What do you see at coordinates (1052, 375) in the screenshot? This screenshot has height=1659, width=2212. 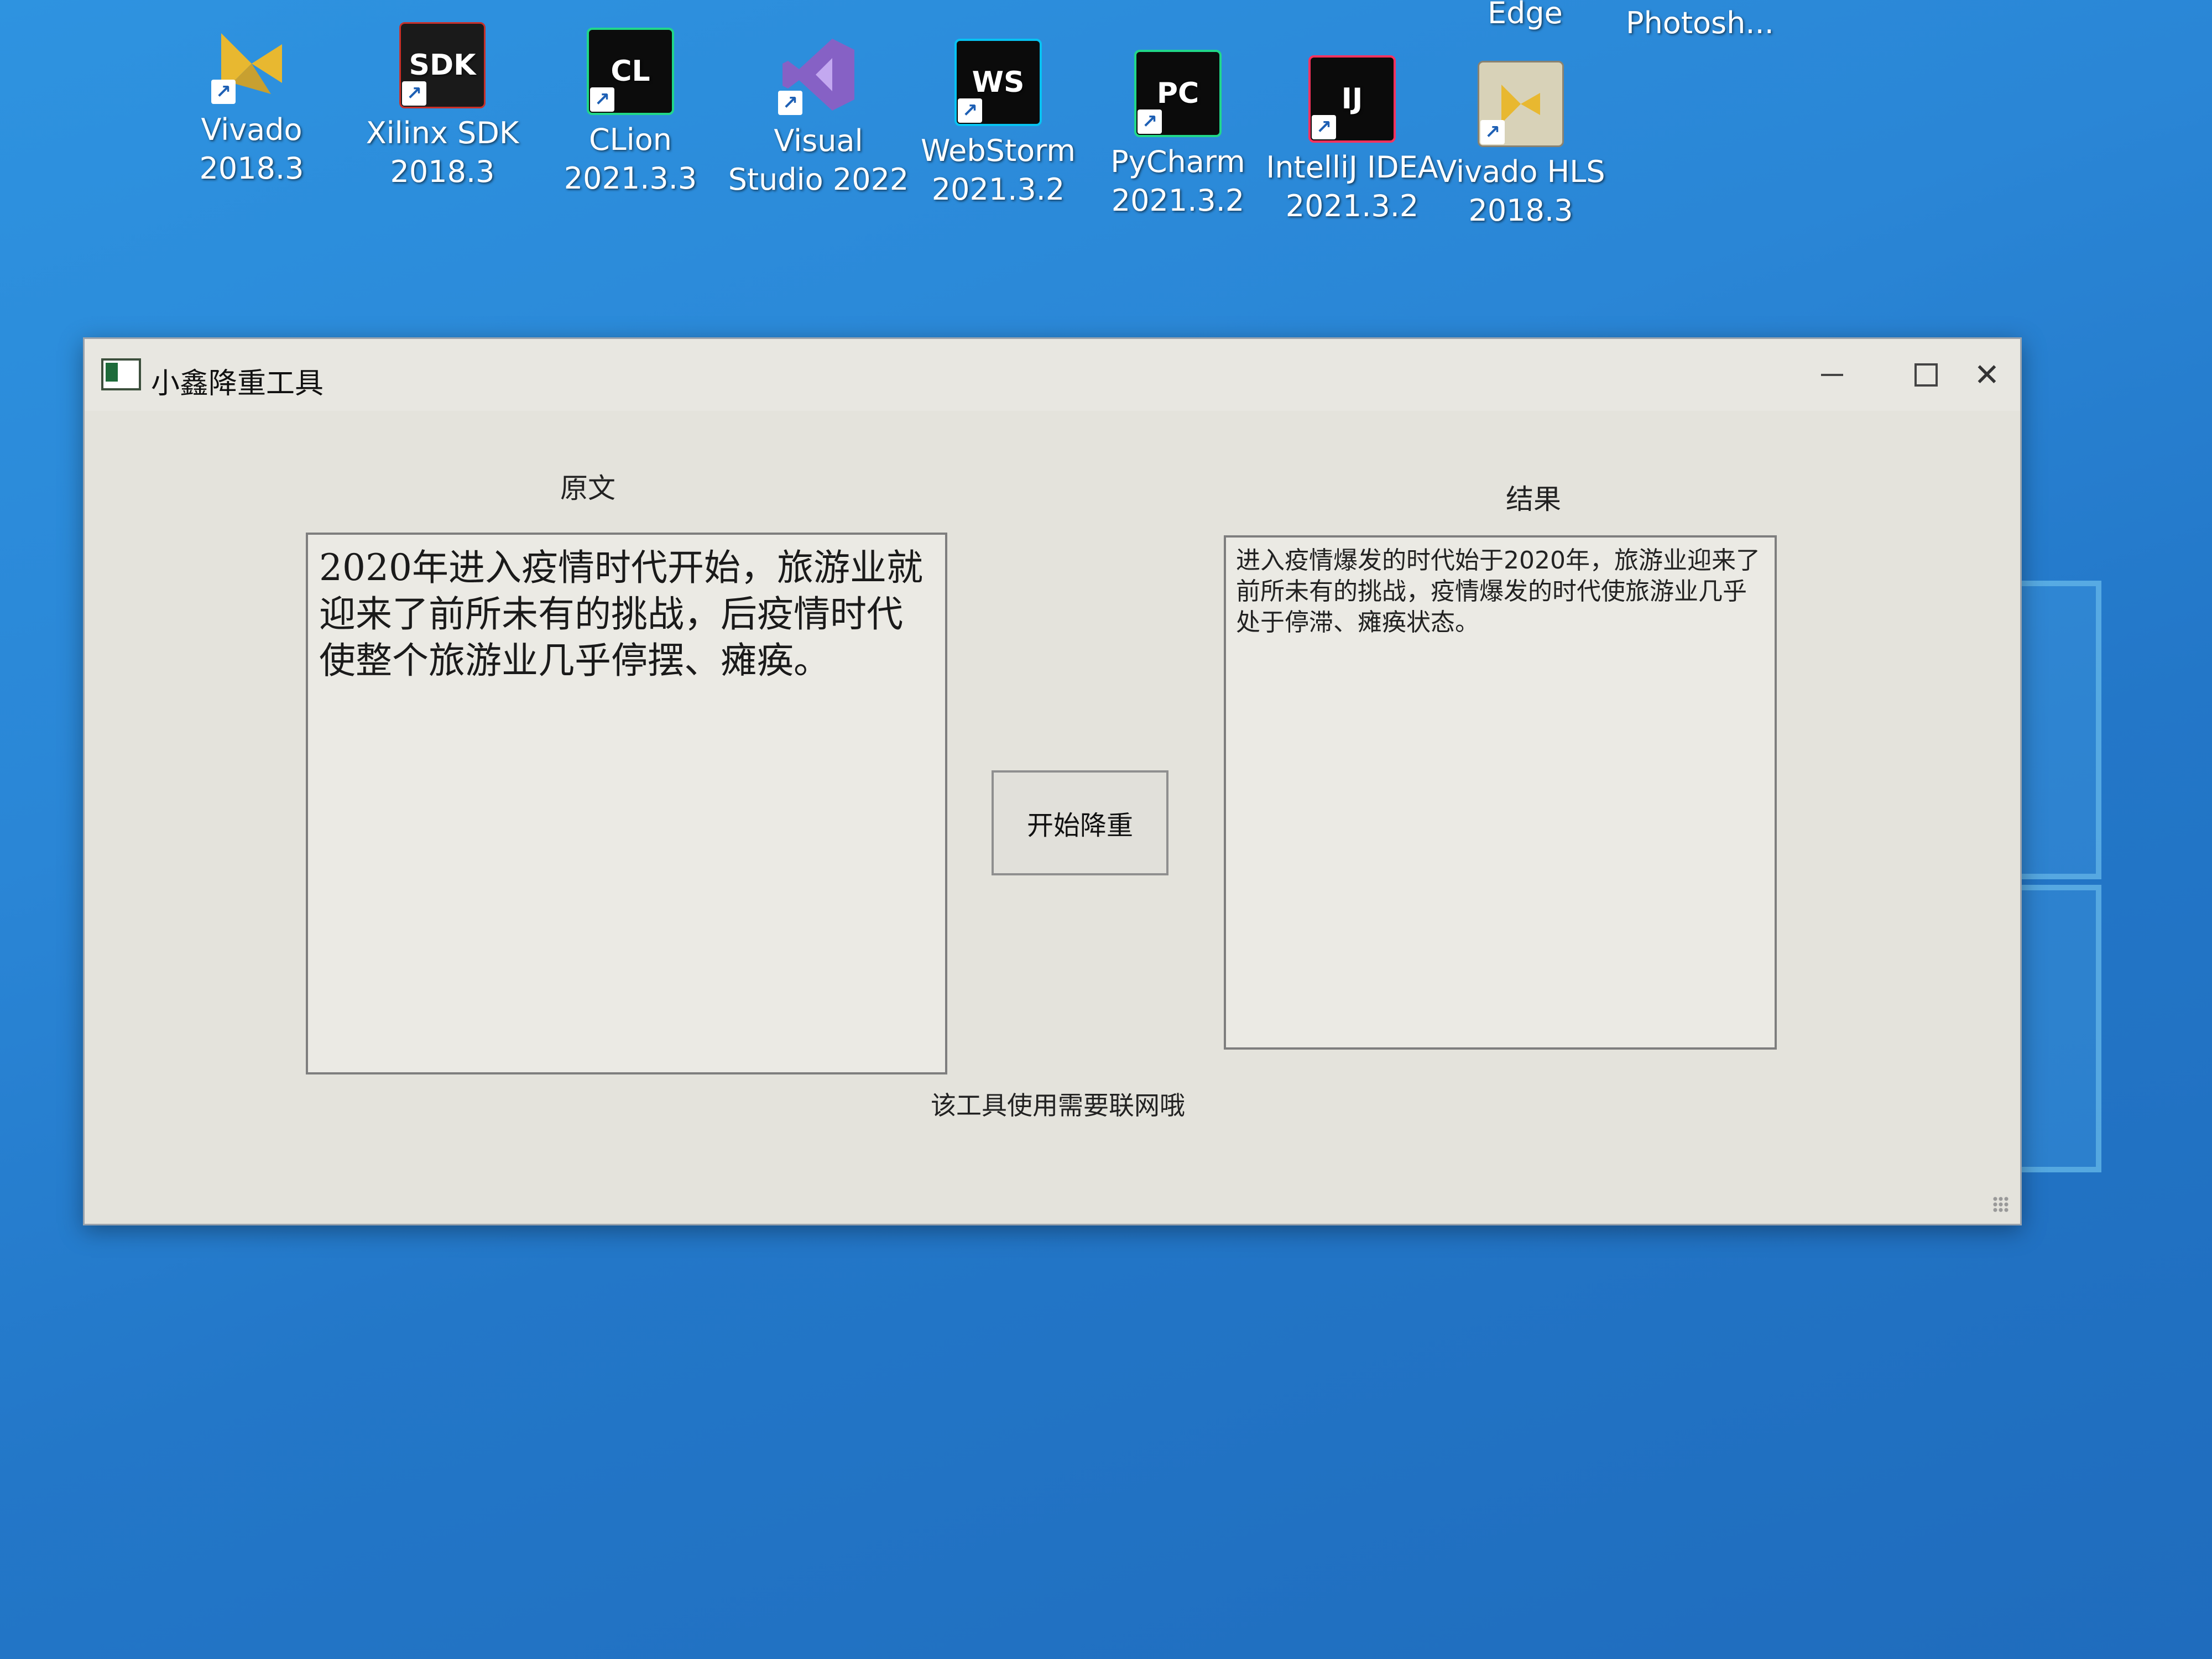 I see `title-bar: 小鑫降重工具 ✕` at bounding box center [1052, 375].